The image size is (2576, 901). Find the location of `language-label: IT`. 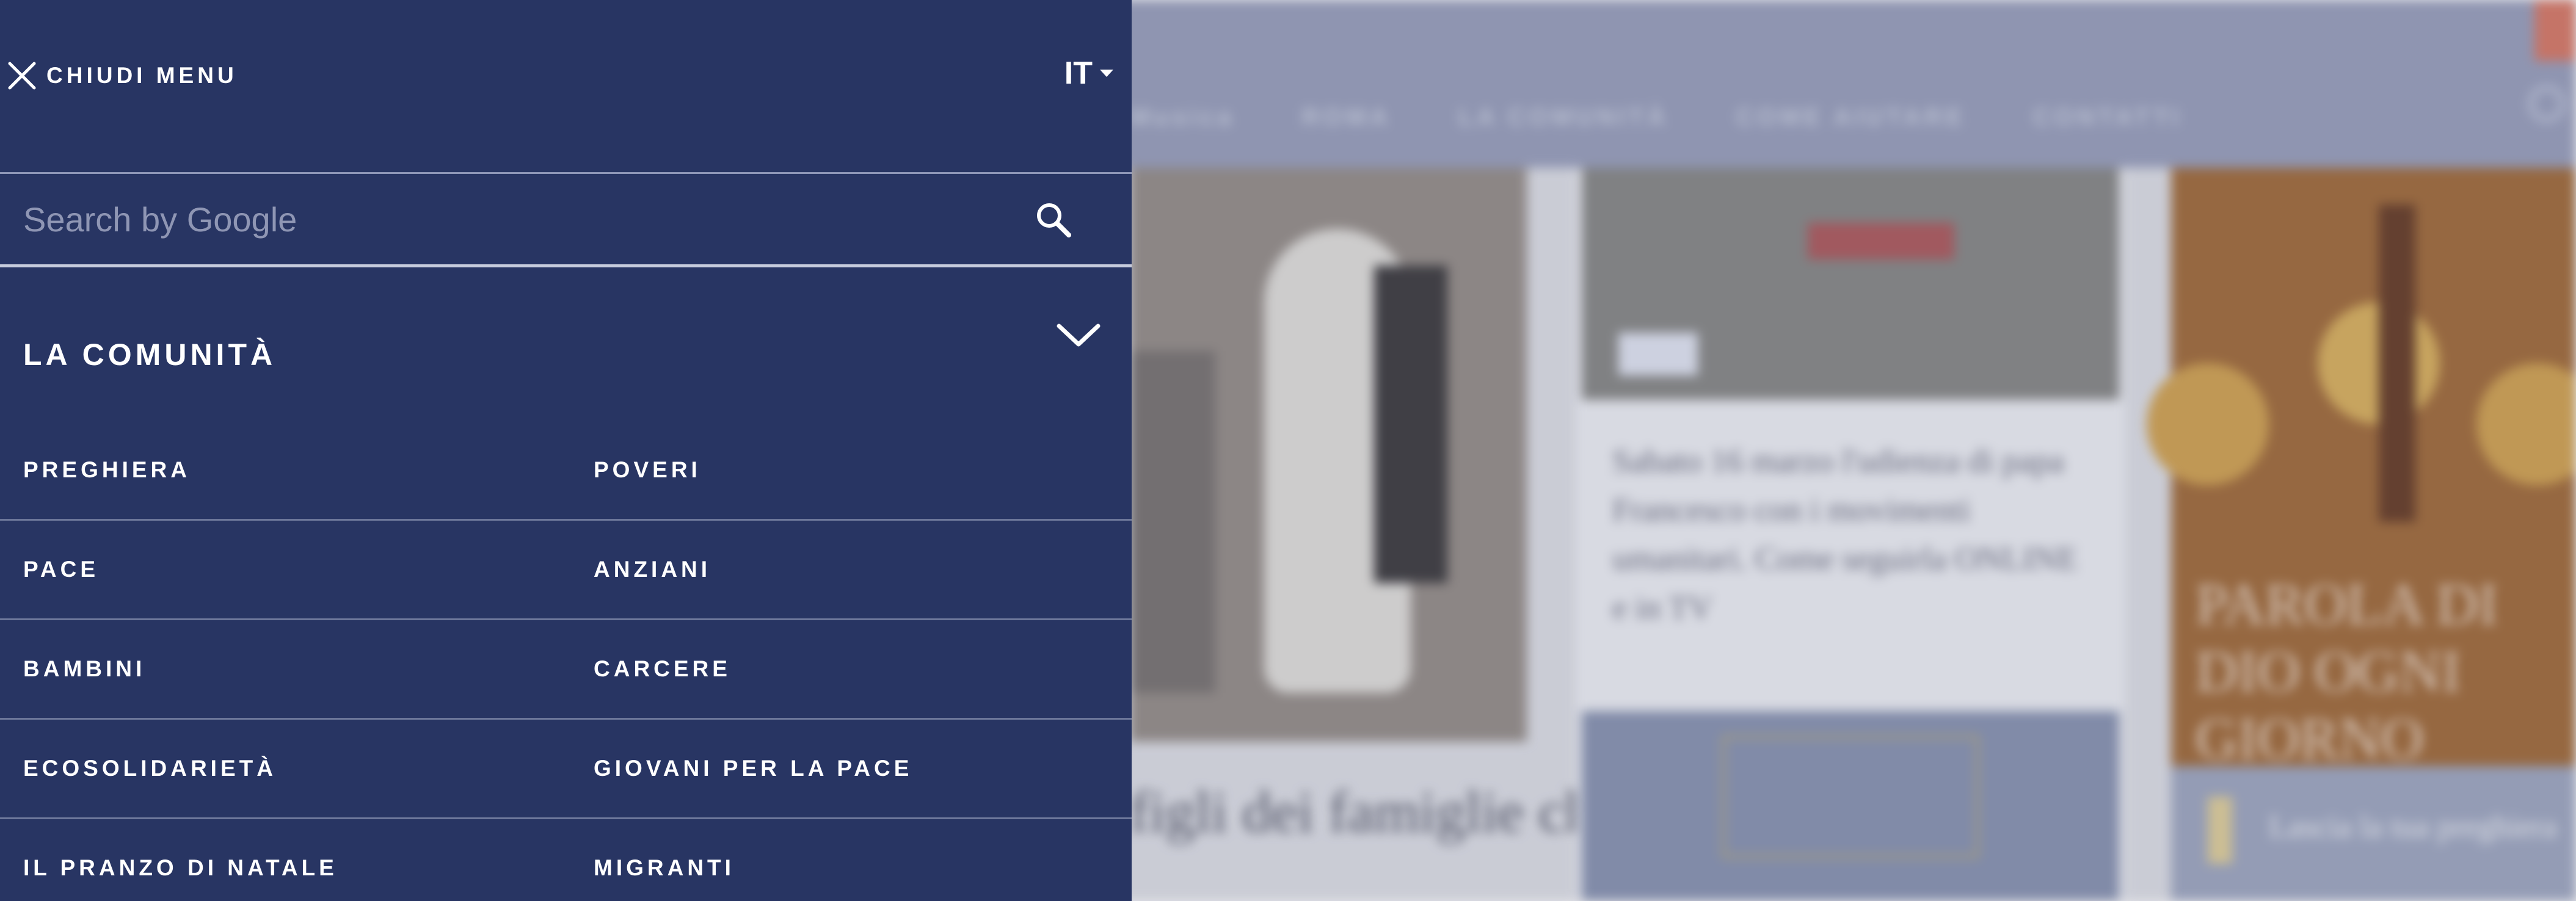

language-label: IT is located at coordinates (1078, 73).